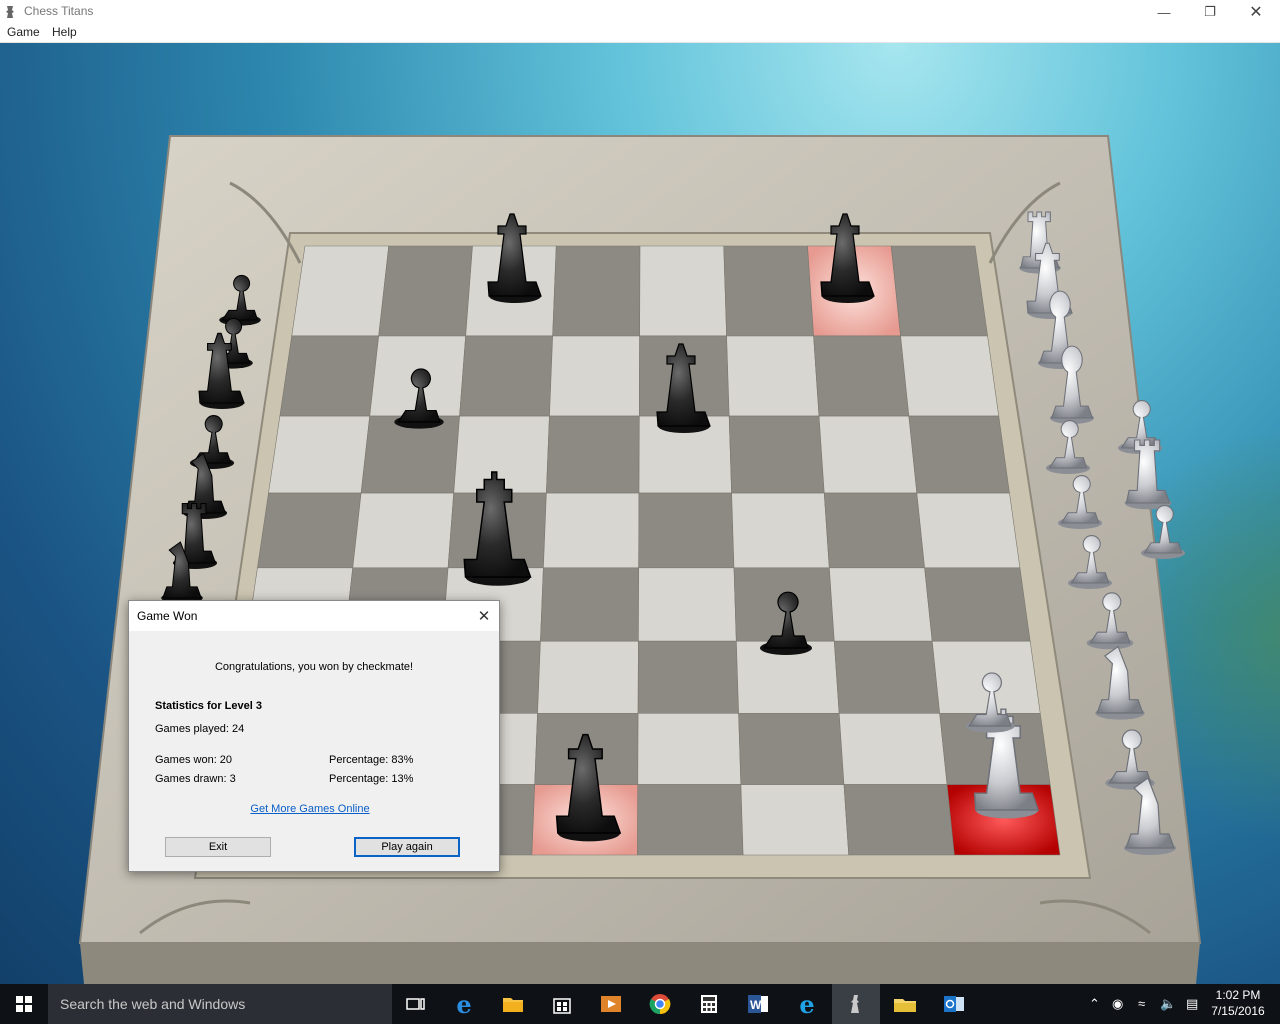  What do you see at coordinates (856, 1004) in the screenshot?
I see `chess-titans-icon` at bounding box center [856, 1004].